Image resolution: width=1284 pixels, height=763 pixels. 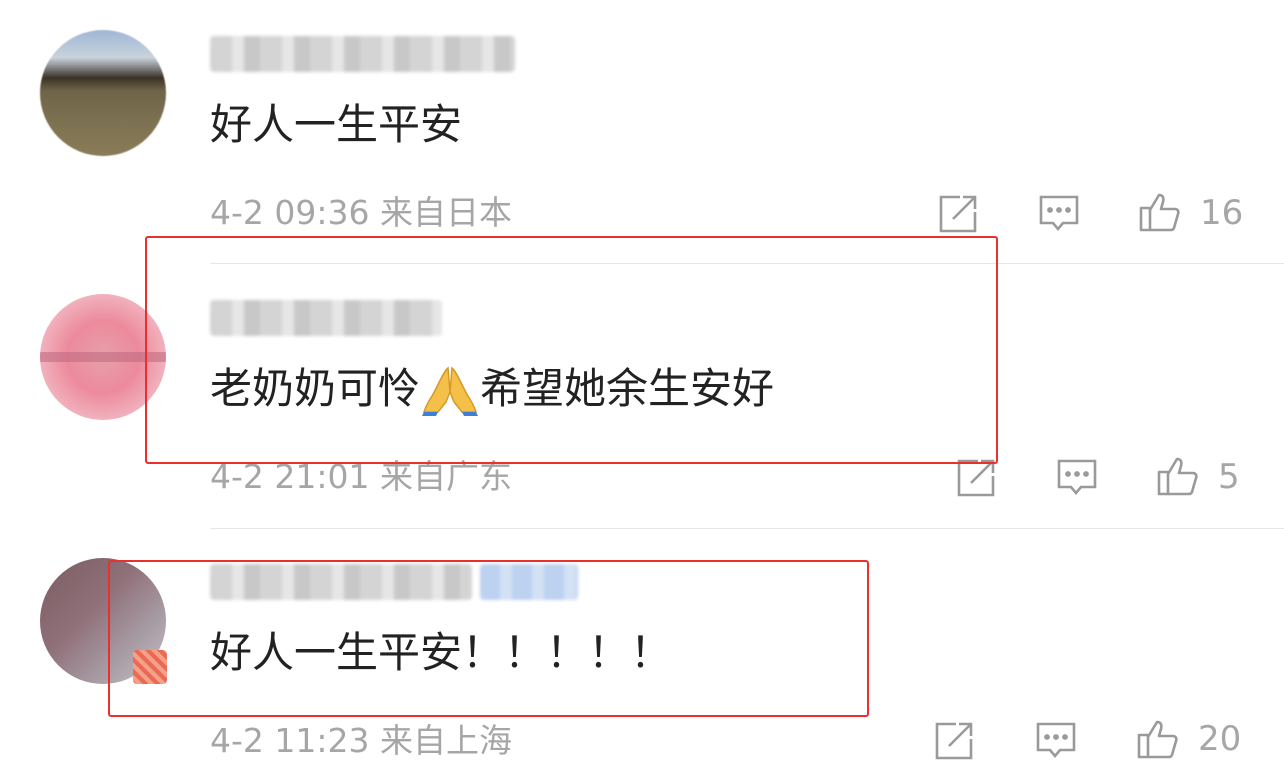 What do you see at coordinates (290, 740) in the screenshot?
I see `comment-date: 4-2 11:23` at bounding box center [290, 740].